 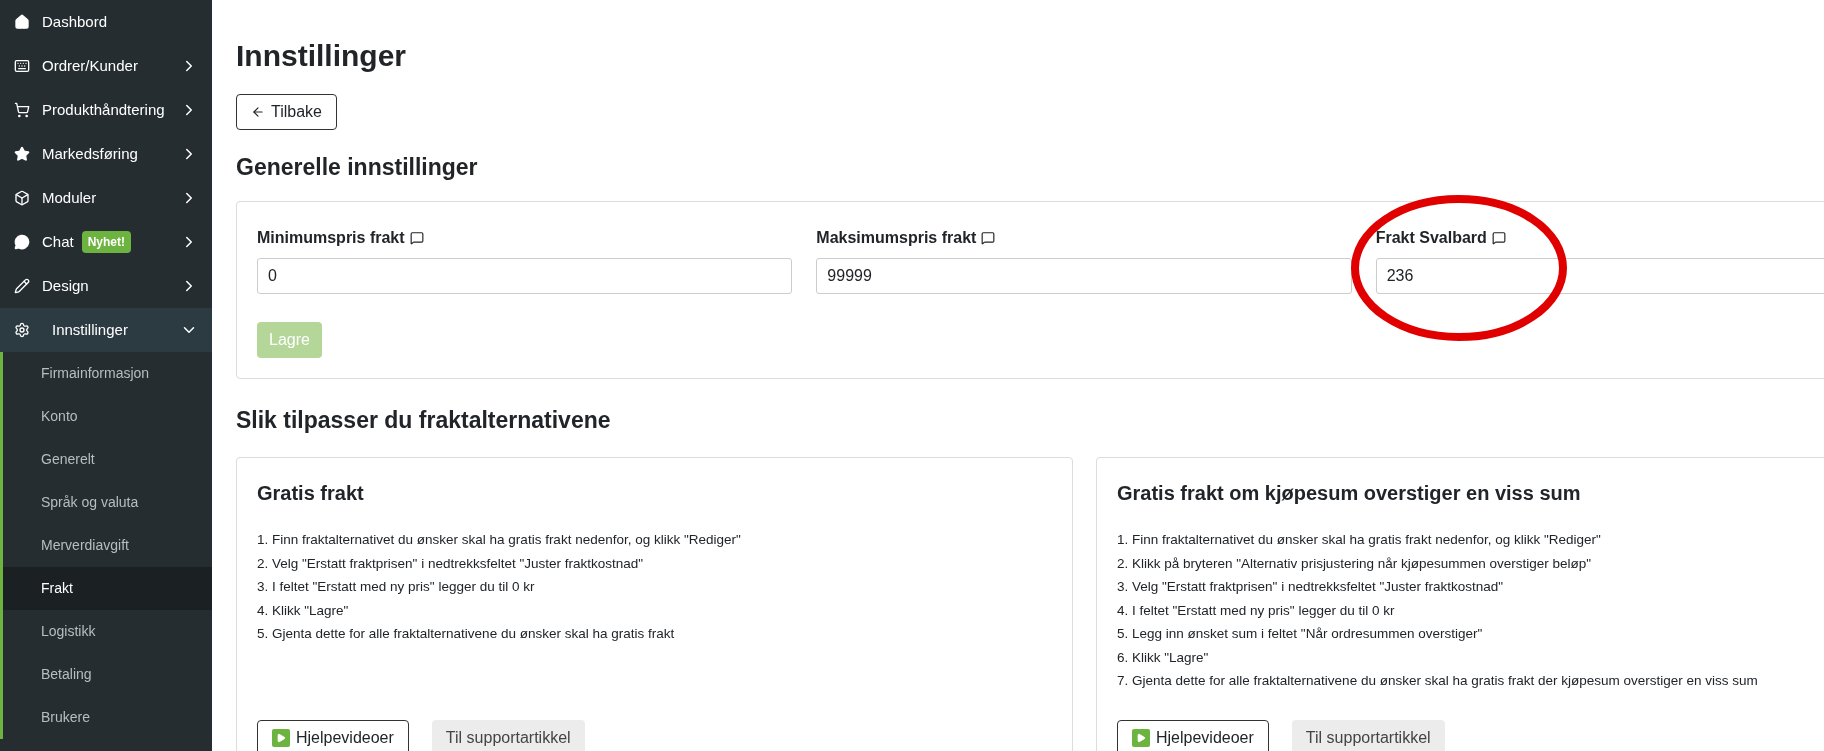 What do you see at coordinates (106, 286) in the screenshot?
I see `sidebar-item: Design` at bounding box center [106, 286].